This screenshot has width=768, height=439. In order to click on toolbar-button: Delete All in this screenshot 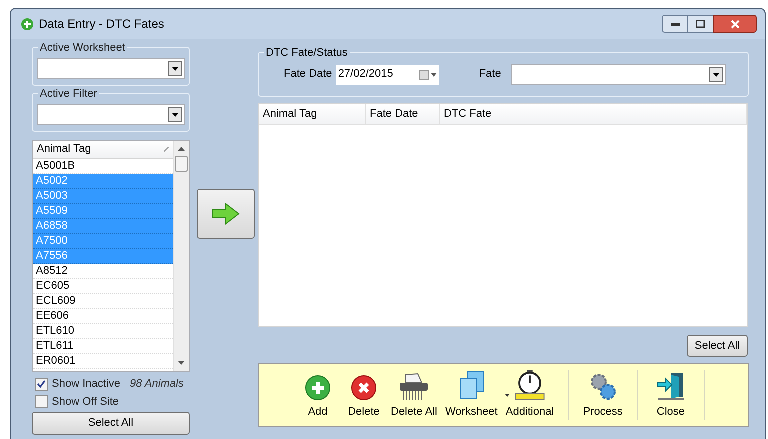, I will do `click(414, 395)`.